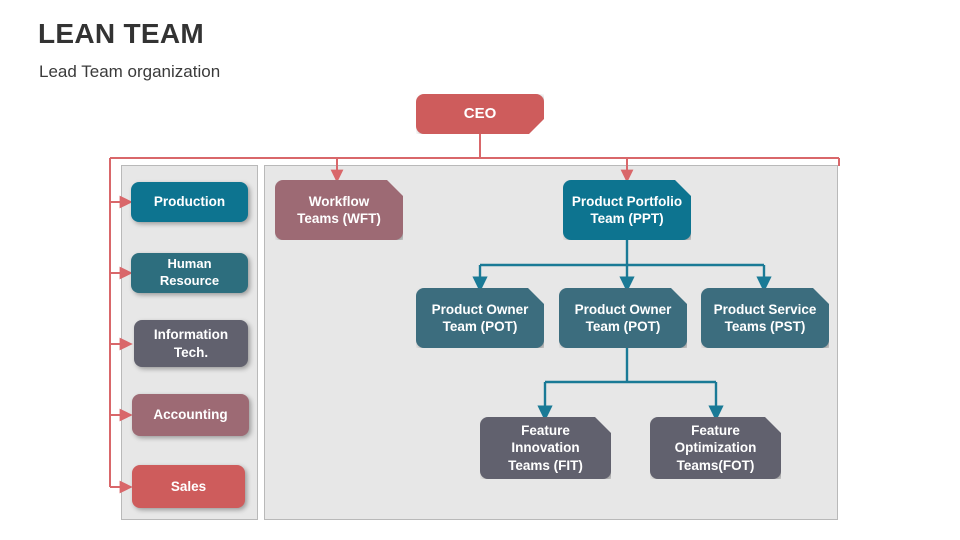 The image size is (960, 540). Describe the element at coordinates (627, 218) in the screenshot. I see `node-ppt-line2: Team (PPT)` at that location.